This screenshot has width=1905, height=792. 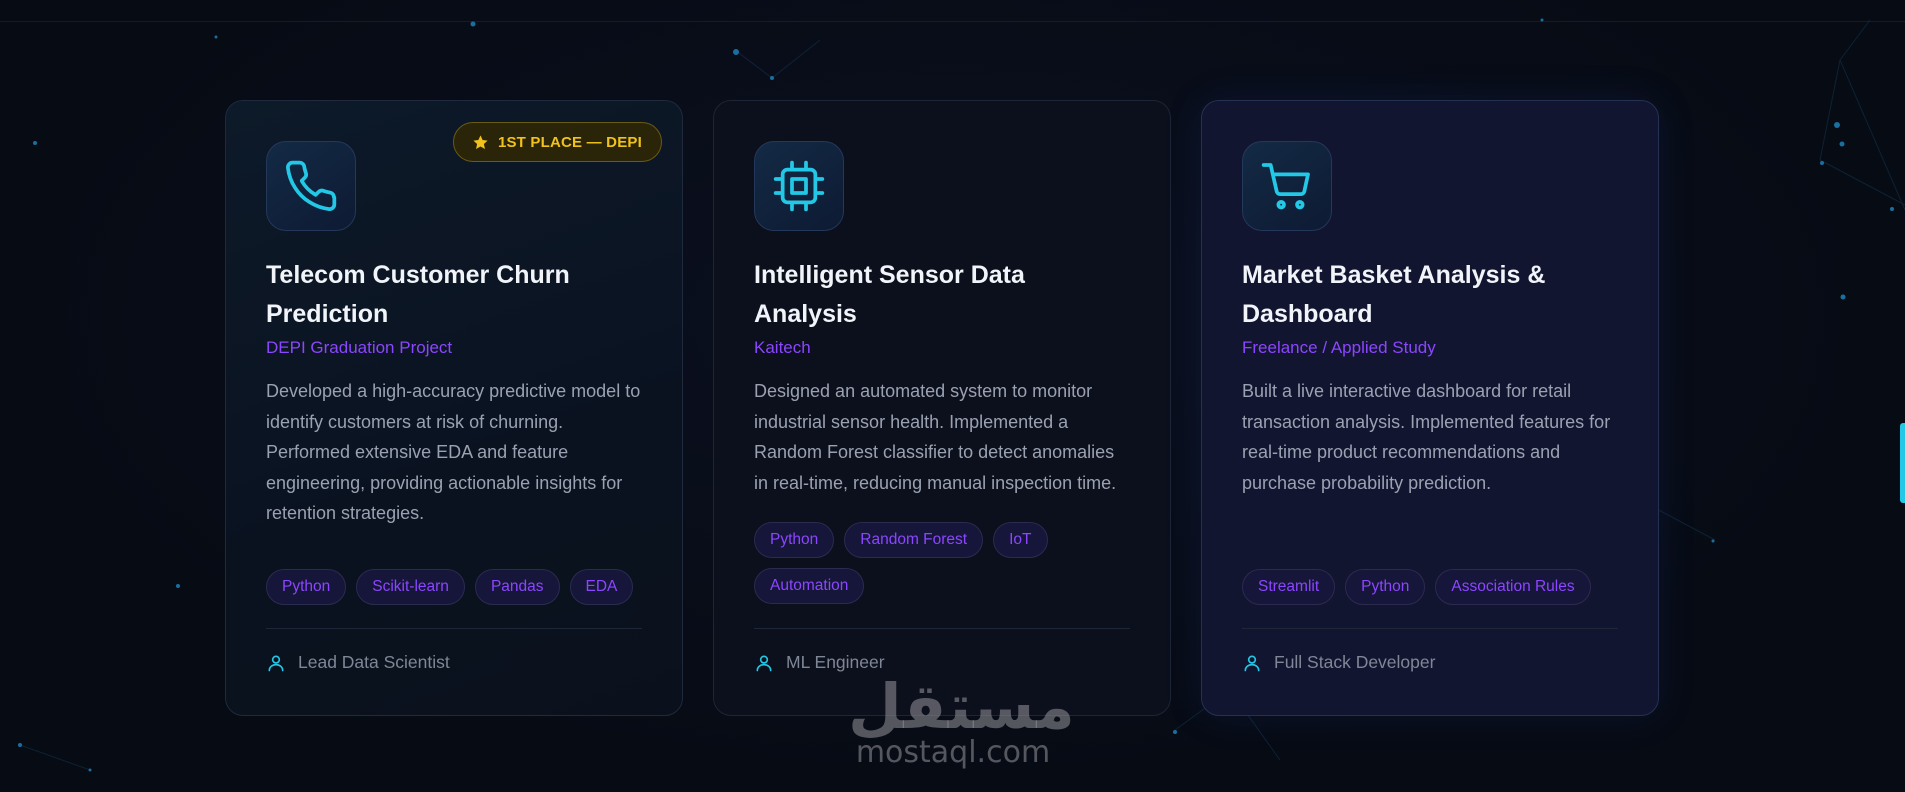 What do you see at coordinates (1902, 463) in the screenshot?
I see `side-scroll-tab` at bounding box center [1902, 463].